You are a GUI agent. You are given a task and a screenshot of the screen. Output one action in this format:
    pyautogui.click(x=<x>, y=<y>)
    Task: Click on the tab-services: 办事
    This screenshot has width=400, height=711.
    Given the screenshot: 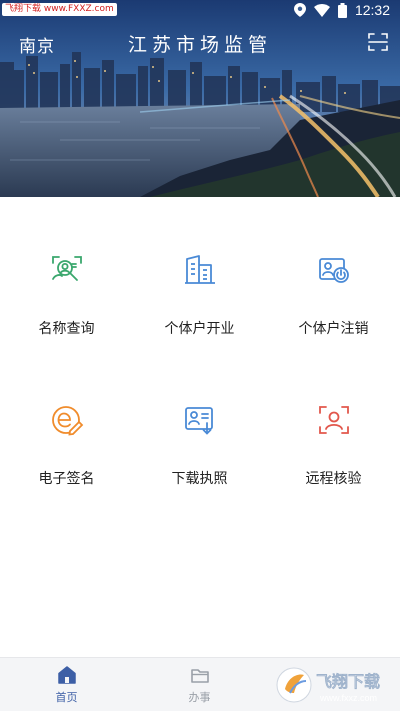 What is the action you would take?
    pyautogui.click(x=199, y=684)
    